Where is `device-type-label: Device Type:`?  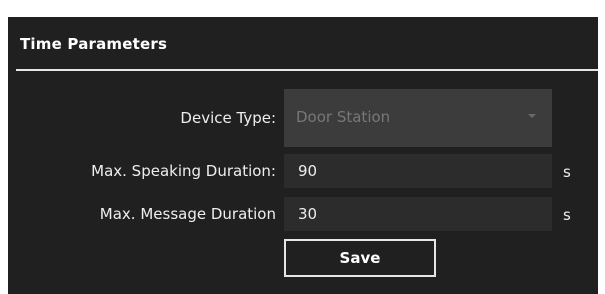 device-type-label: Device Type: is located at coordinates (228, 118).